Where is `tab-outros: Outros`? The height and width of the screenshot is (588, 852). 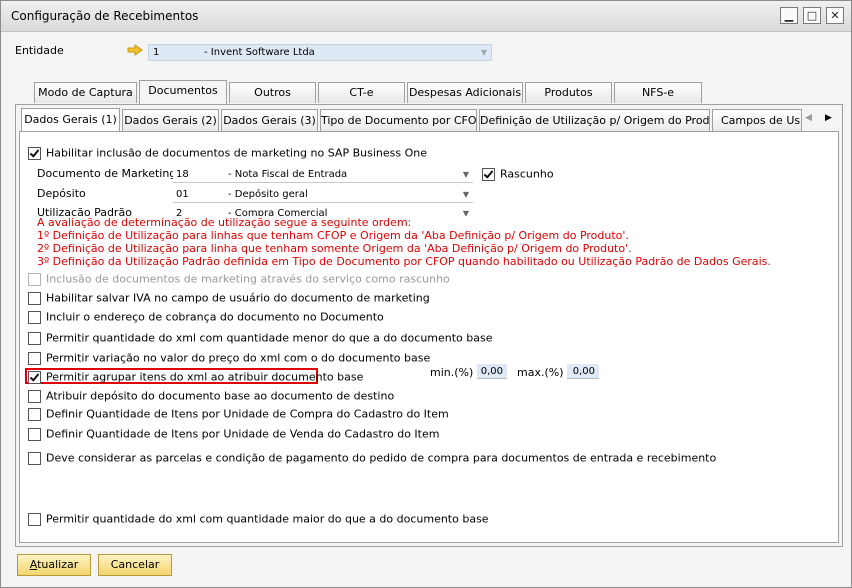
tab-outros: Outros is located at coordinates (272, 92).